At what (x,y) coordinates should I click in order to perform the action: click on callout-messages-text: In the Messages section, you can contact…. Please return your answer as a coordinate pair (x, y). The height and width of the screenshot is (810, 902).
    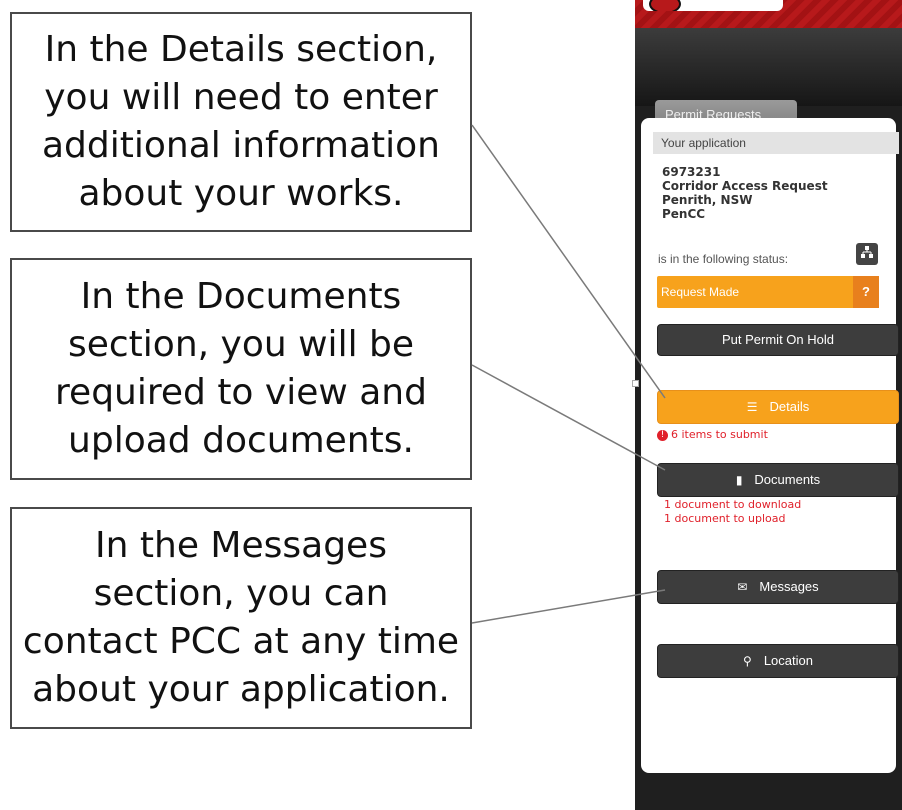
    Looking at the image, I should click on (241, 617).